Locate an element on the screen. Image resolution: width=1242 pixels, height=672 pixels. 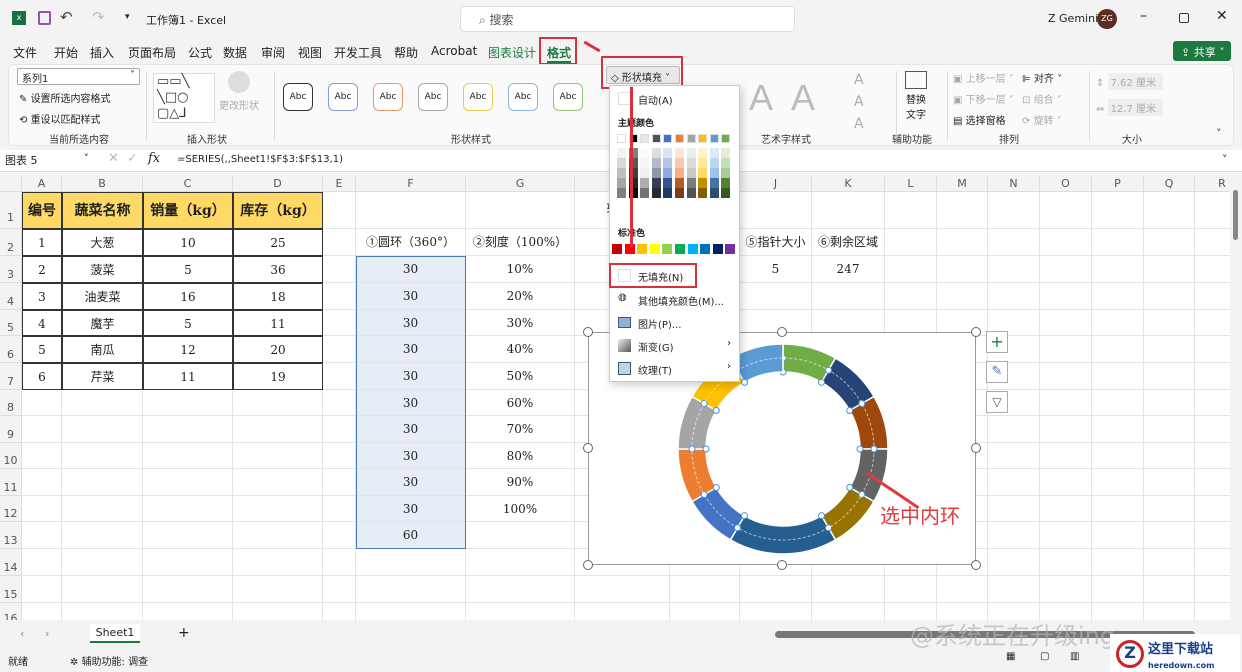
table-cell: 菠菜 is located at coordinates (102, 269).